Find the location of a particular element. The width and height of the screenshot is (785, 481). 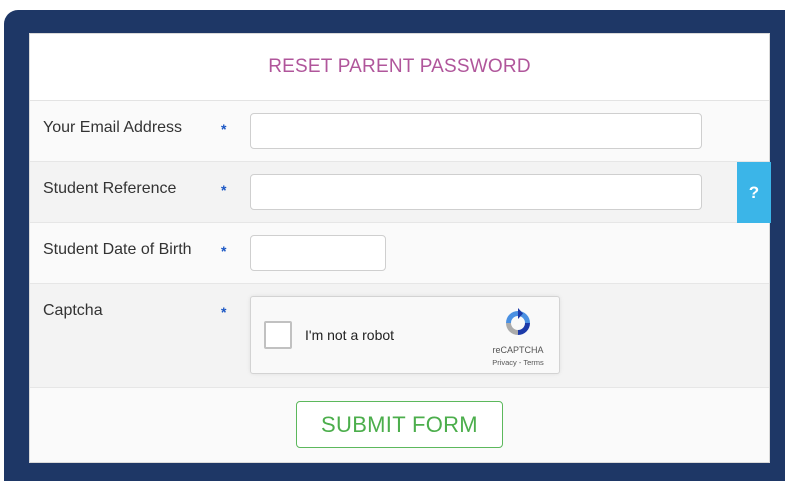

form-title: RESET PARENT PASSWORD is located at coordinates (399, 66).